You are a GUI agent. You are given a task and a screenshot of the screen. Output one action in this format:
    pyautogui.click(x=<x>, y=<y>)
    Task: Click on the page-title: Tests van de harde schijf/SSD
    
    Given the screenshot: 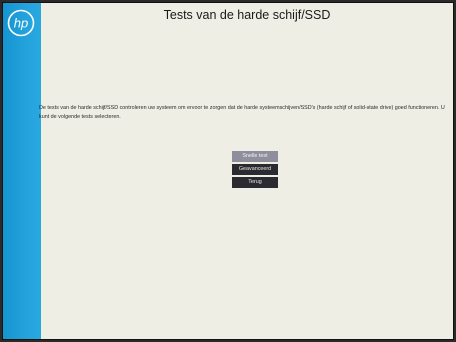 What is the action you would take?
    pyautogui.click(x=247, y=15)
    